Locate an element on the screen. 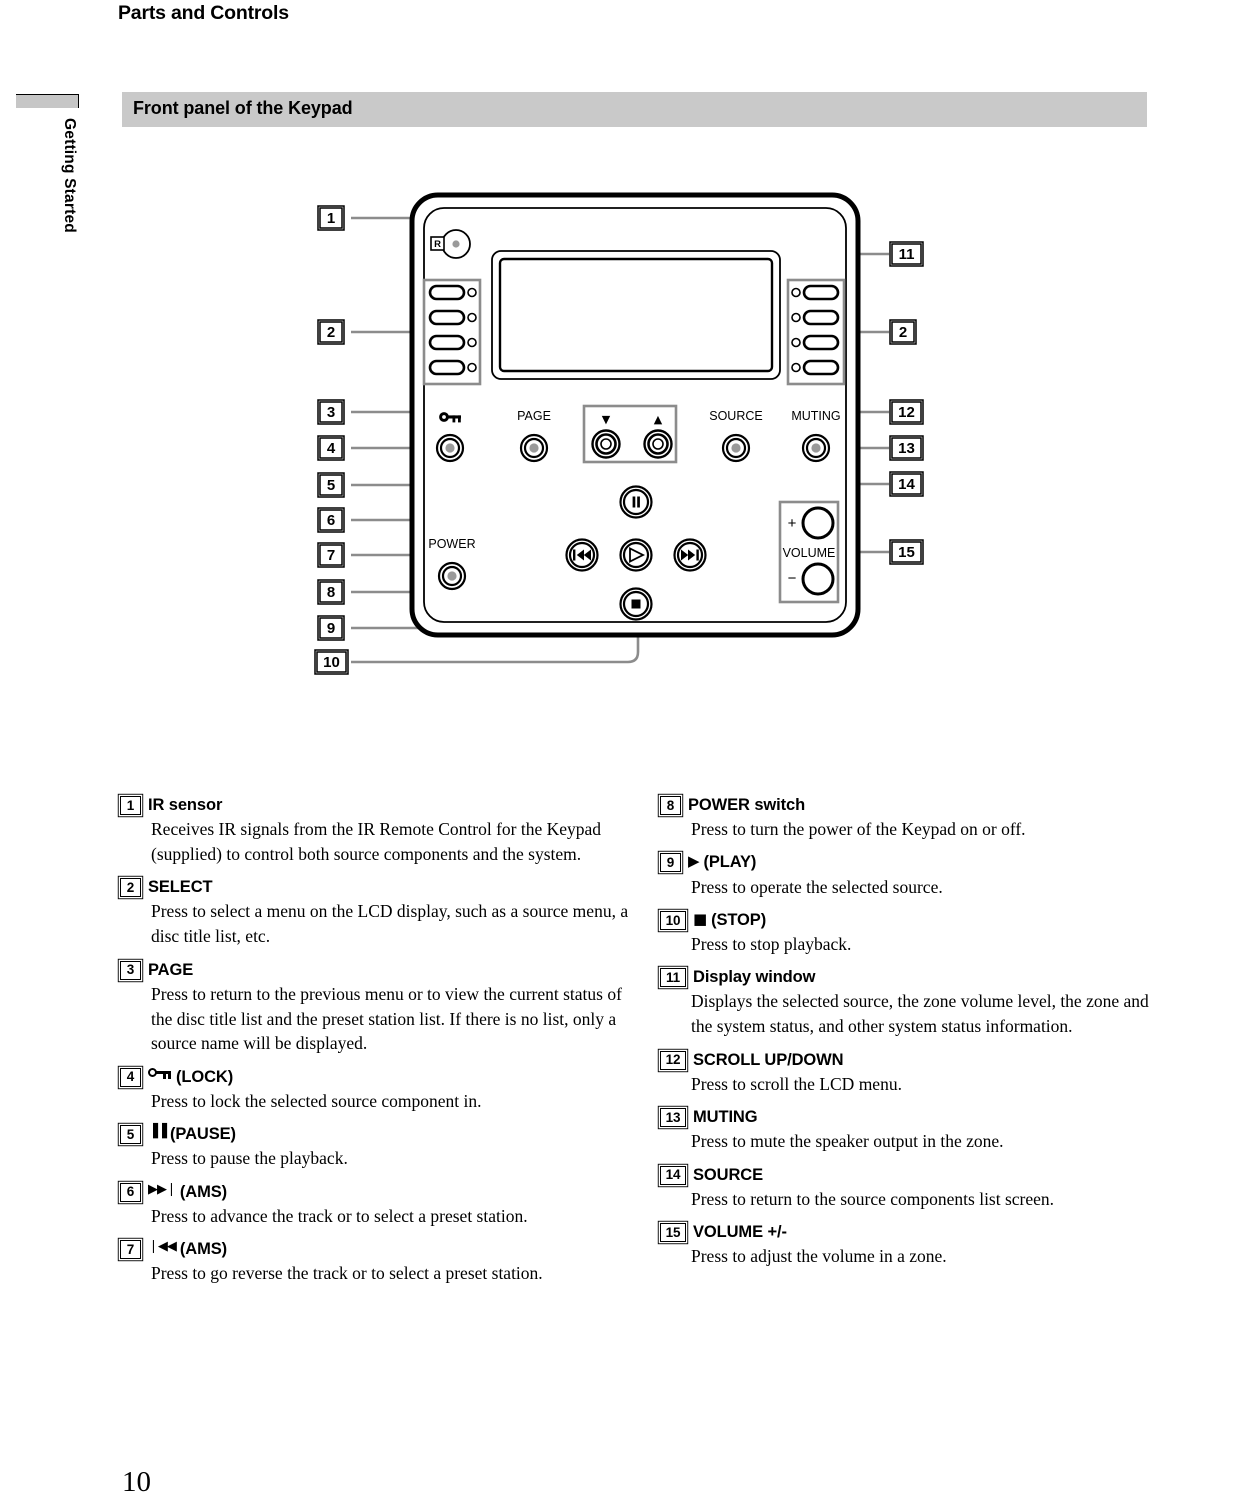 The height and width of the screenshot is (1508, 1240). callout-number-badge: 8 is located at coordinates (670, 805).